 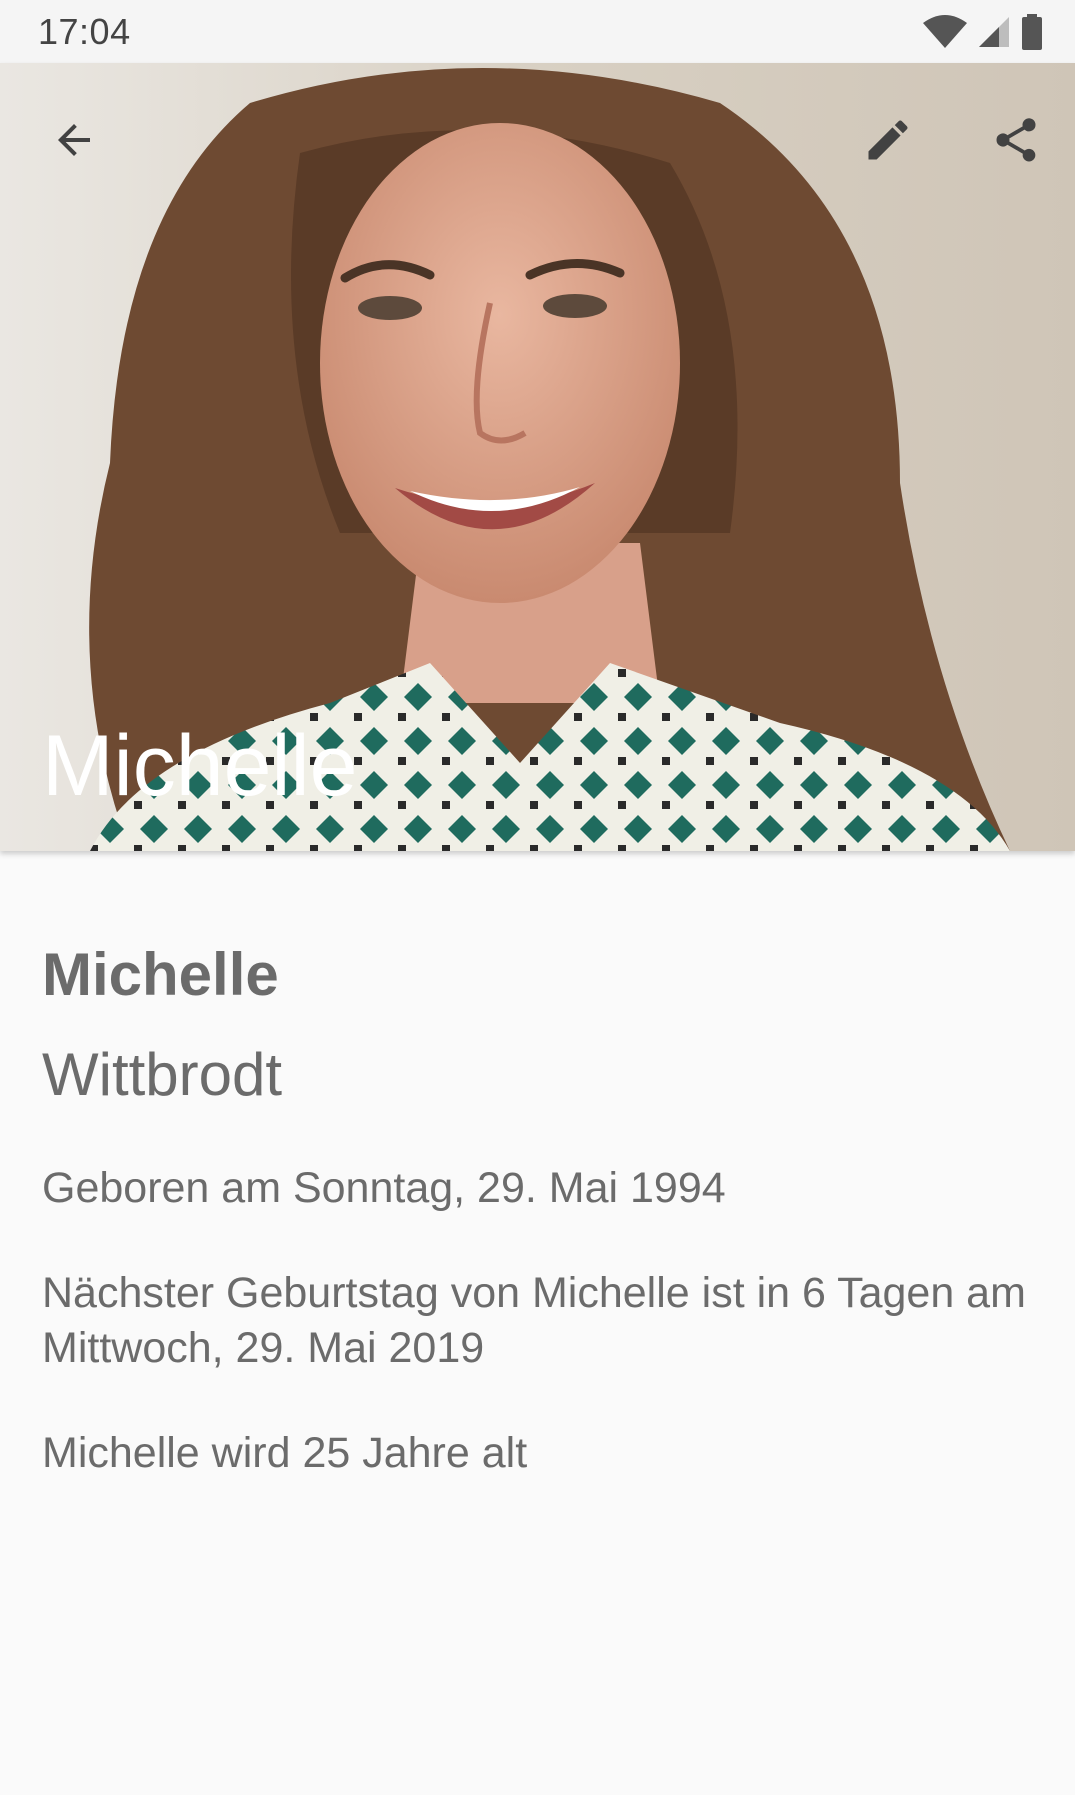 What do you see at coordinates (84, 31) in the screenshot?
I see `status-time: 17:04` at bounding box center [84, 31].